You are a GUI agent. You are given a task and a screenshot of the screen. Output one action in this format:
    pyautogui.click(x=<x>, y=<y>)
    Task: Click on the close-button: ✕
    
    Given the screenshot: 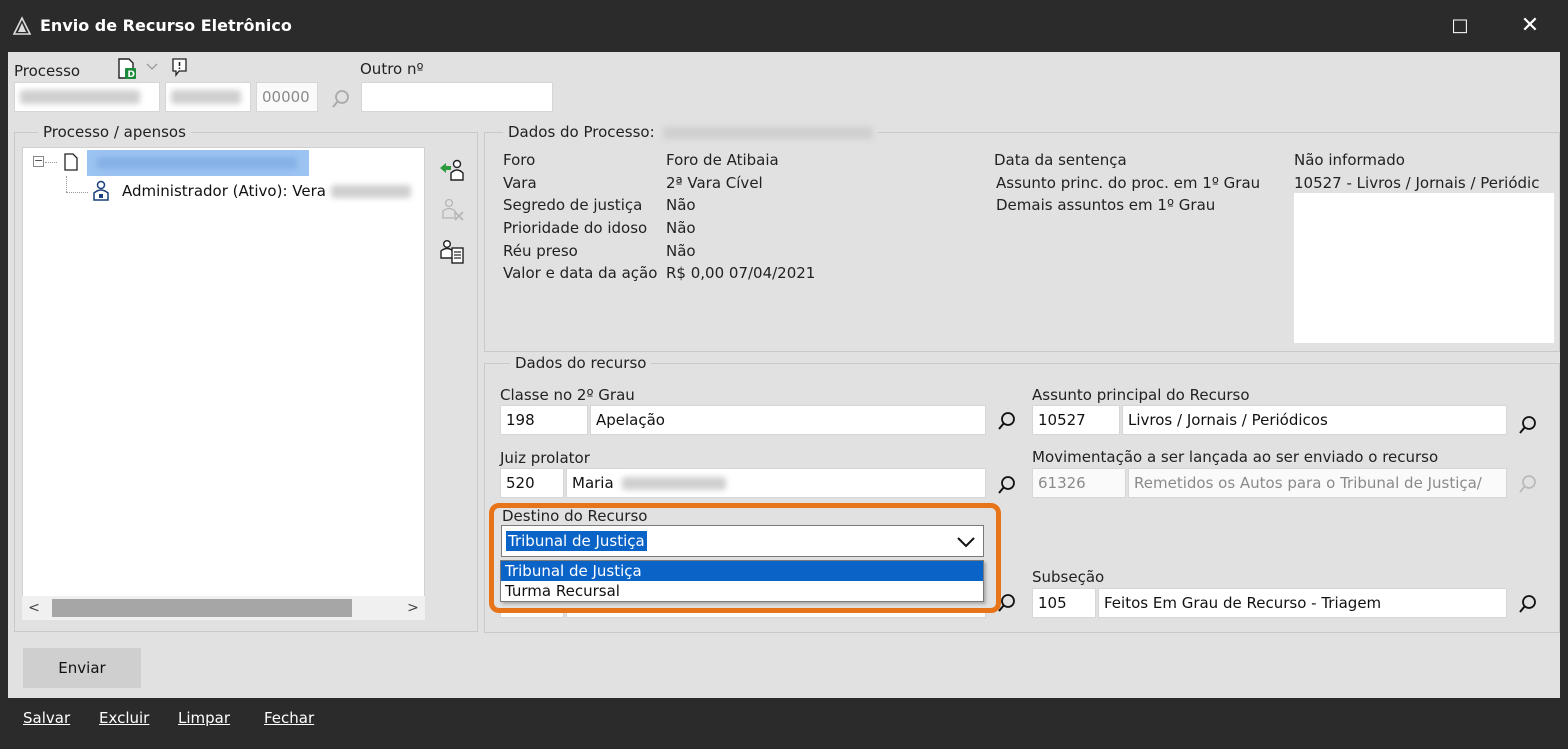 What is the action you would take?
    pyautogui.click(x=1530, y=26)
    